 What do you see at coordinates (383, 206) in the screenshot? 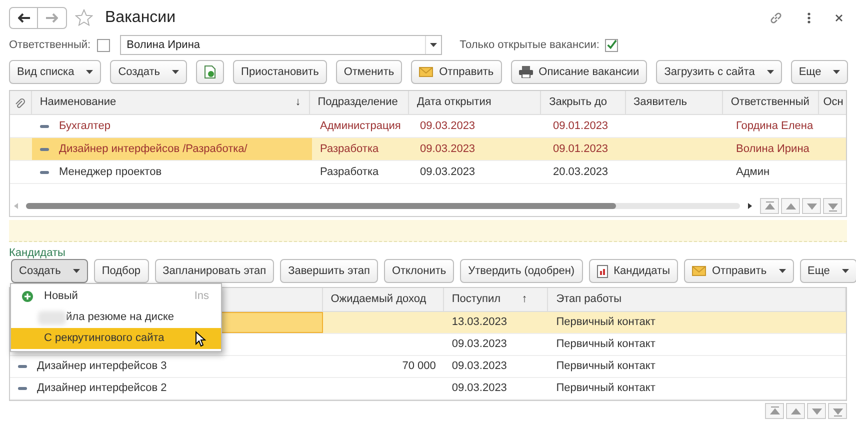
I see `horizontal-scrollbar` at bounding box center [383, 206].